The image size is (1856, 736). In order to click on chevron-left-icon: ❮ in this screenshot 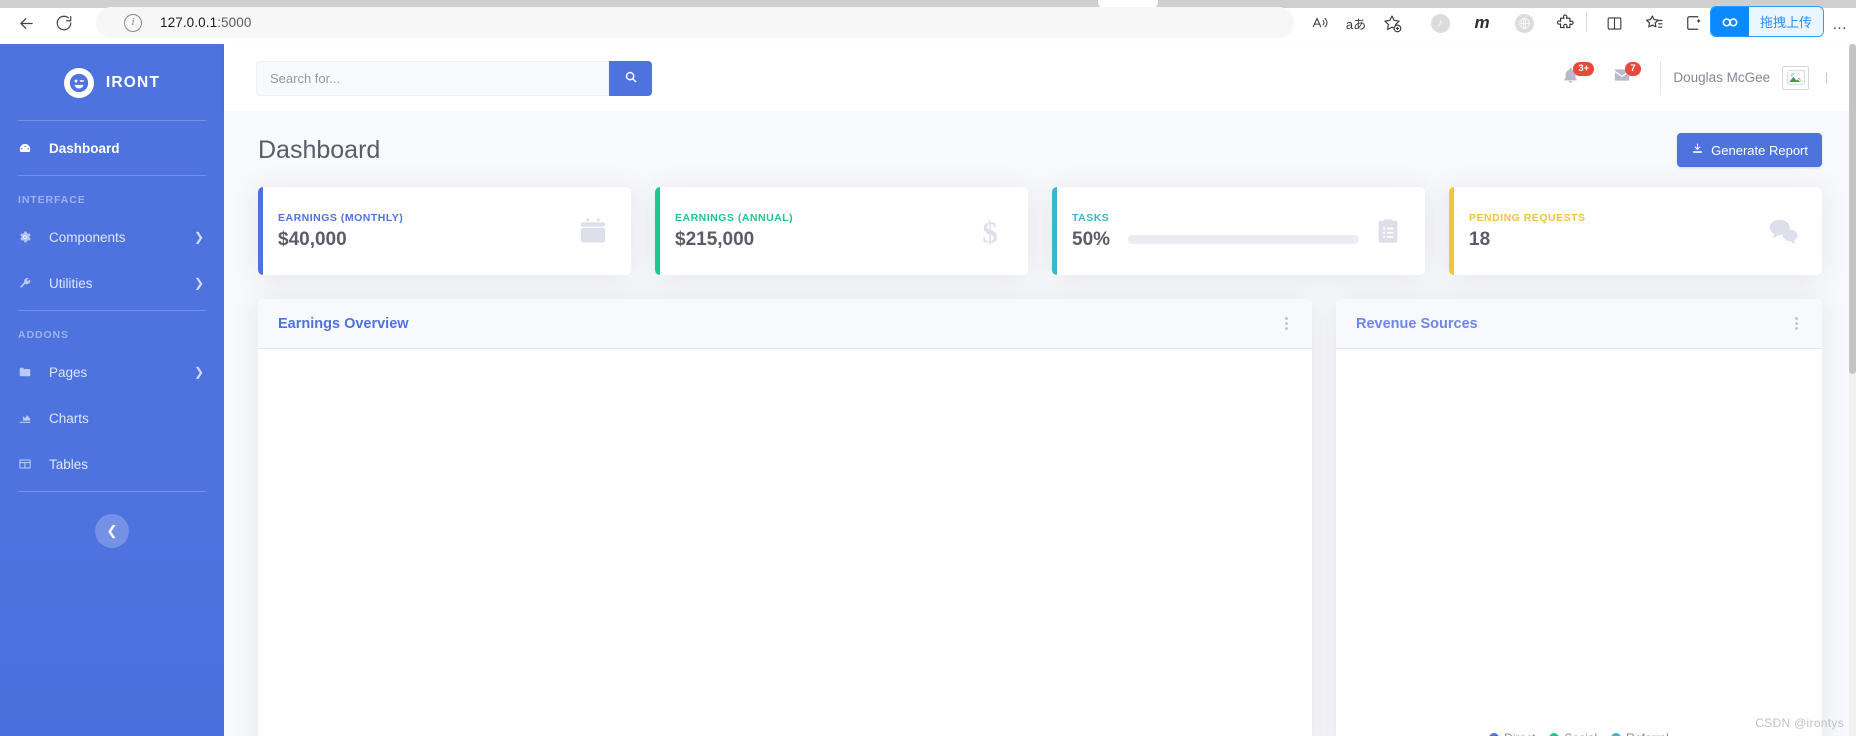, I will do `click(112, 530)`.